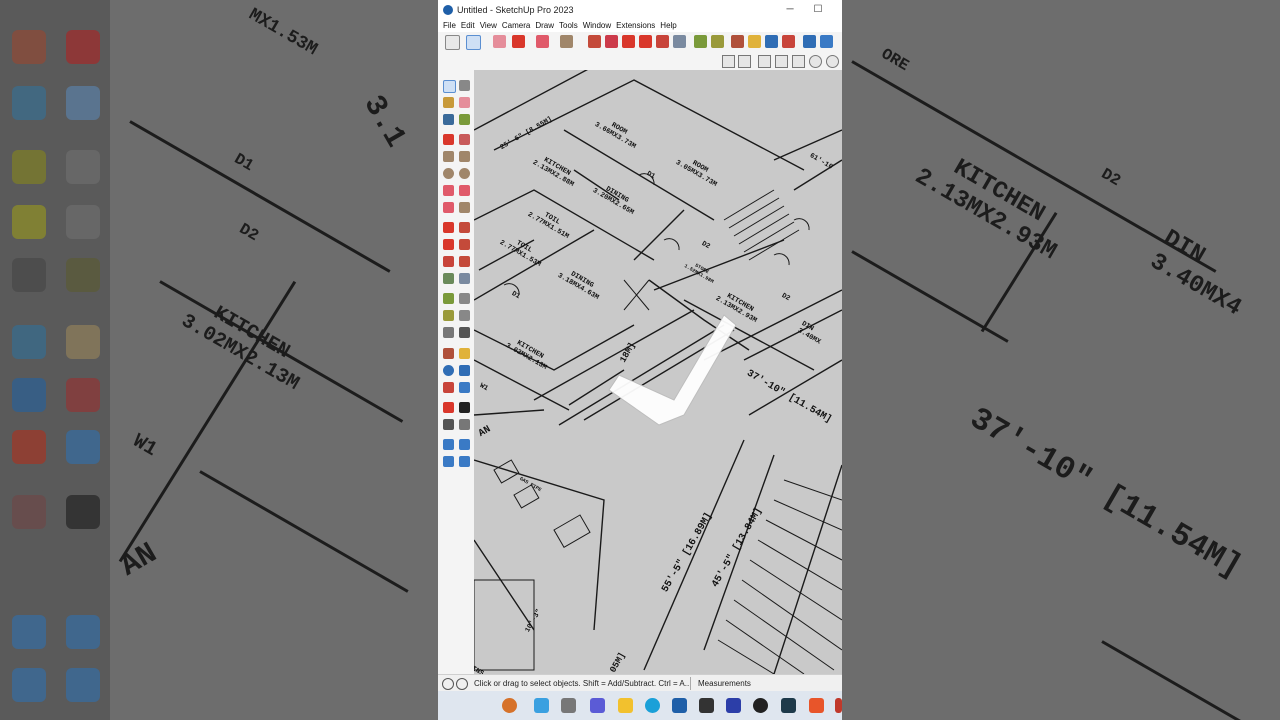 The image size is (1280, 720). Describe the element at coordinates (448, 102) in the screenshot. I see `paint-icon` at that location.